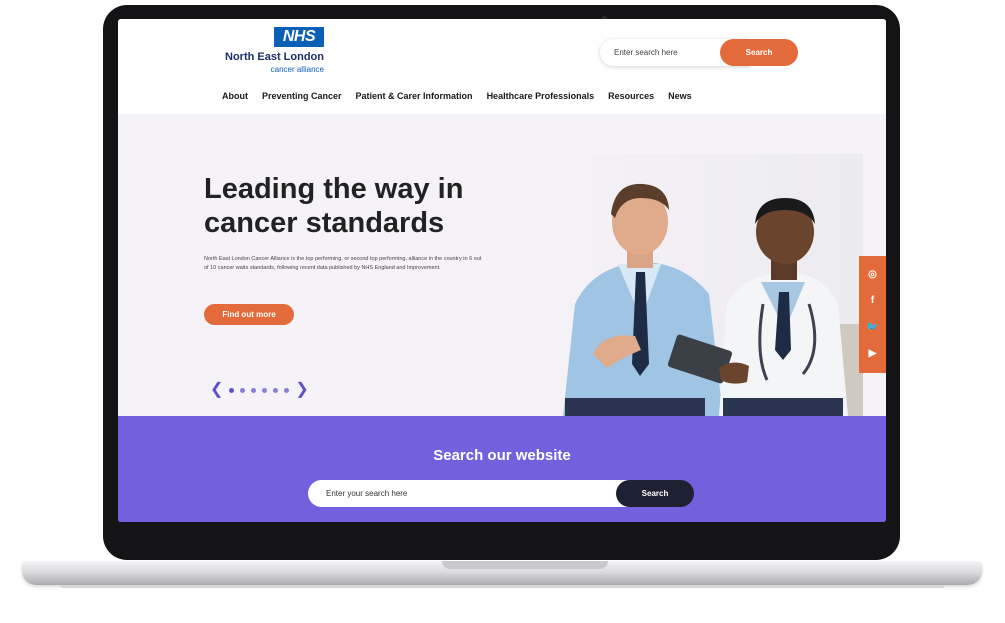 Image resolution: width=1005 pixels, height=623 pixels. Describe the element at coordinates (631, 98) in the screenshot. I see `nav-item-resources: Resources` at that location.